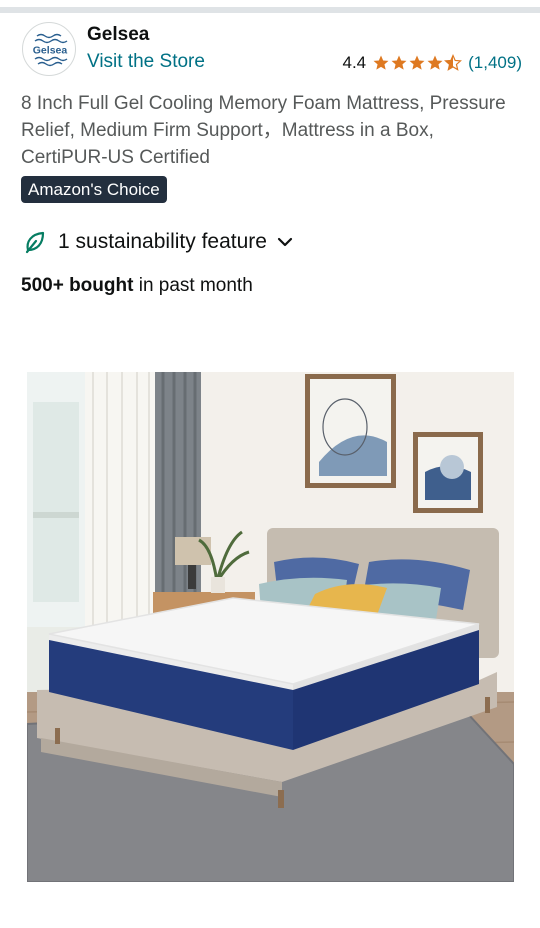 Image resolution: width=540 pixels, height=928 pixels. Describe the element at coordinates (354, 62) in the screenshot. I see `rating-value: 4.4` at that location.